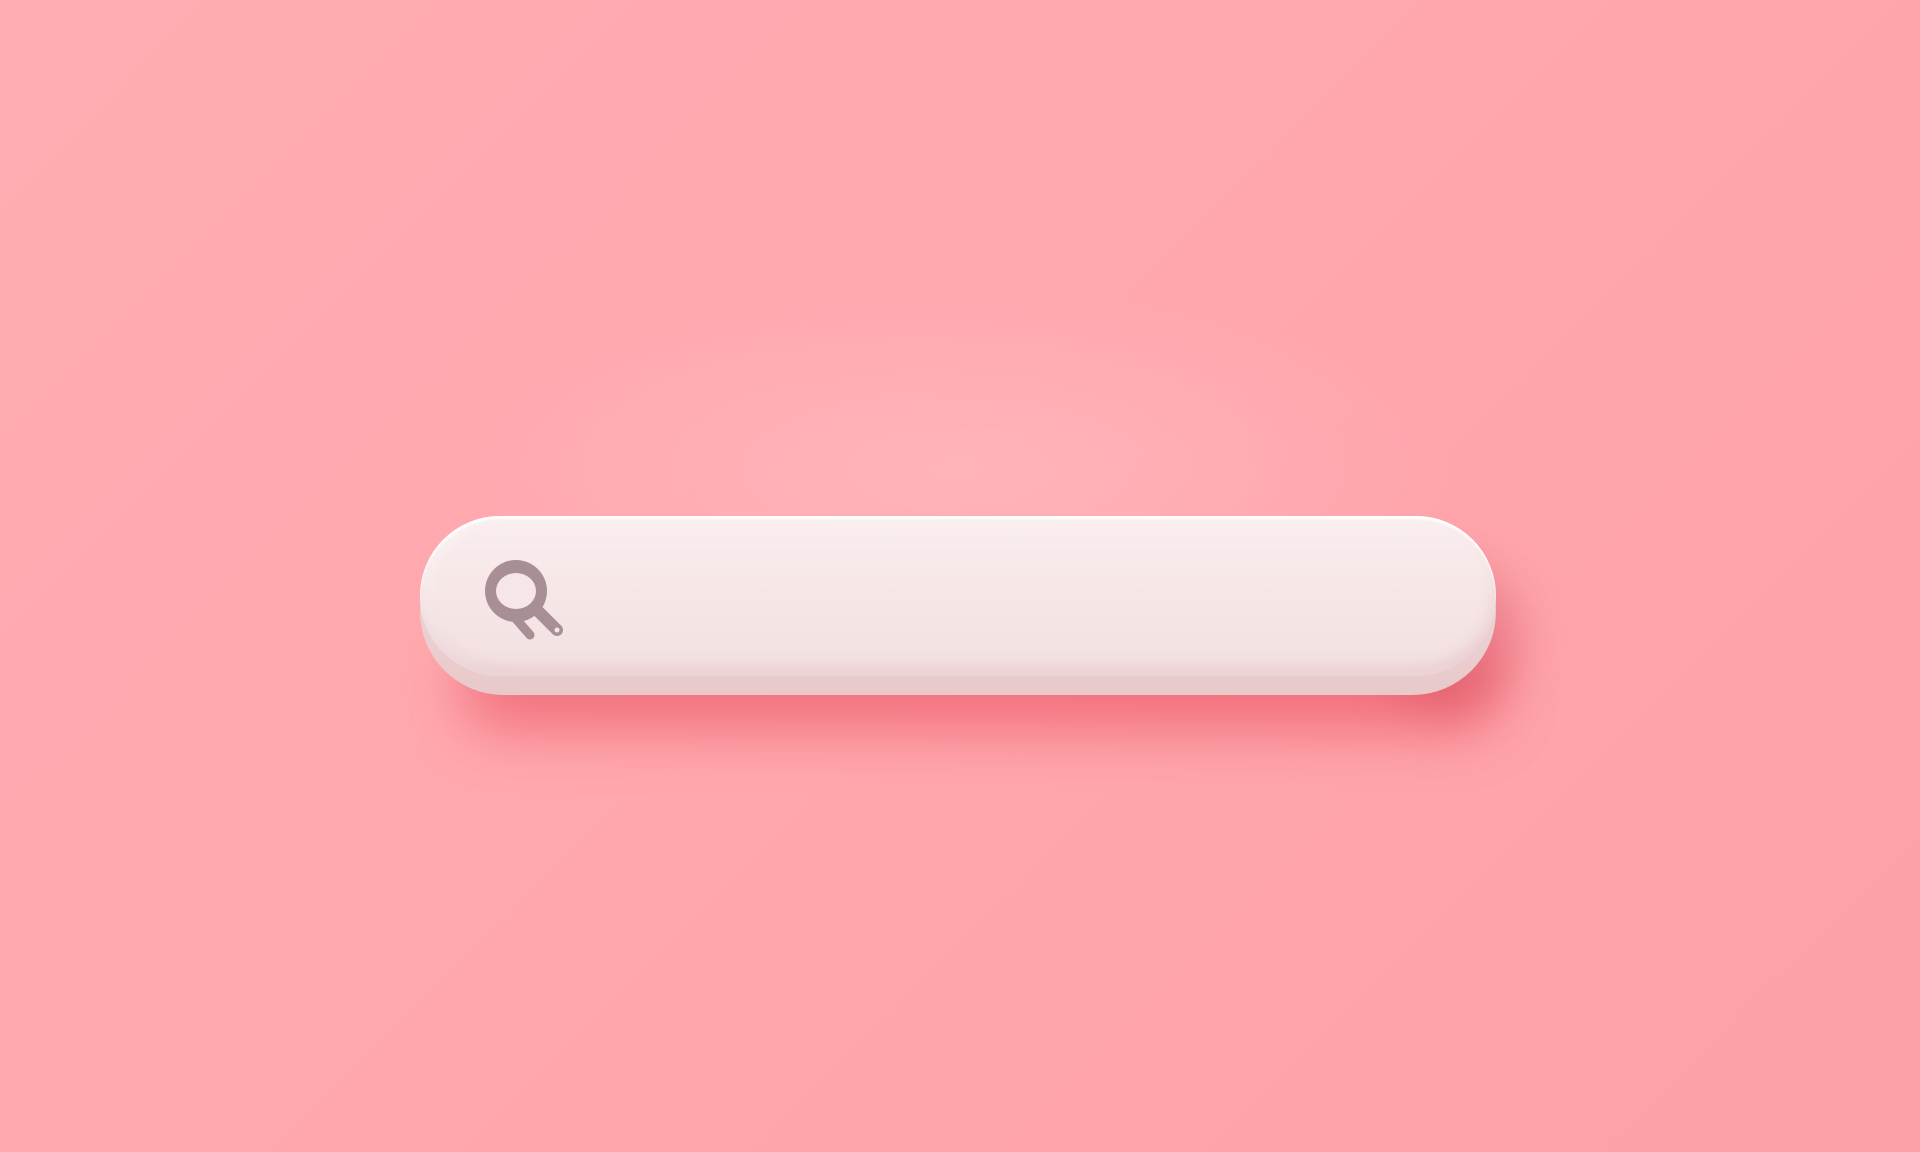 This screenshot has height=1152, width=1920. I want to click on search-bar, so click(958, 596).